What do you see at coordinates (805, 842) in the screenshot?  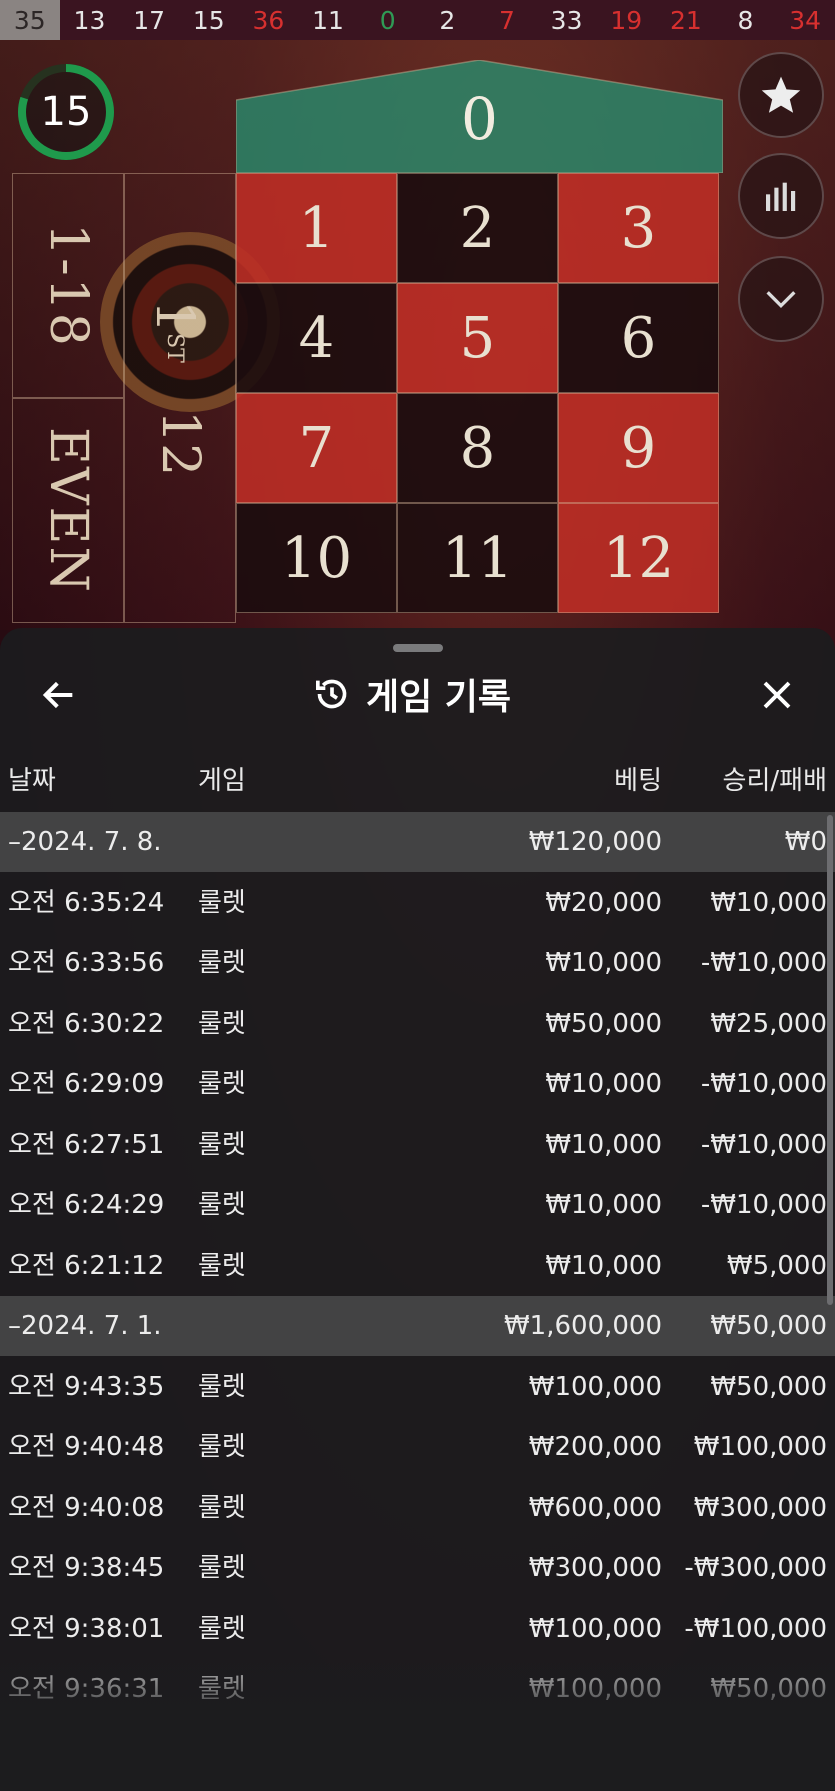 I see `group-result-total: ₩0` at bounding box center [805, 842].